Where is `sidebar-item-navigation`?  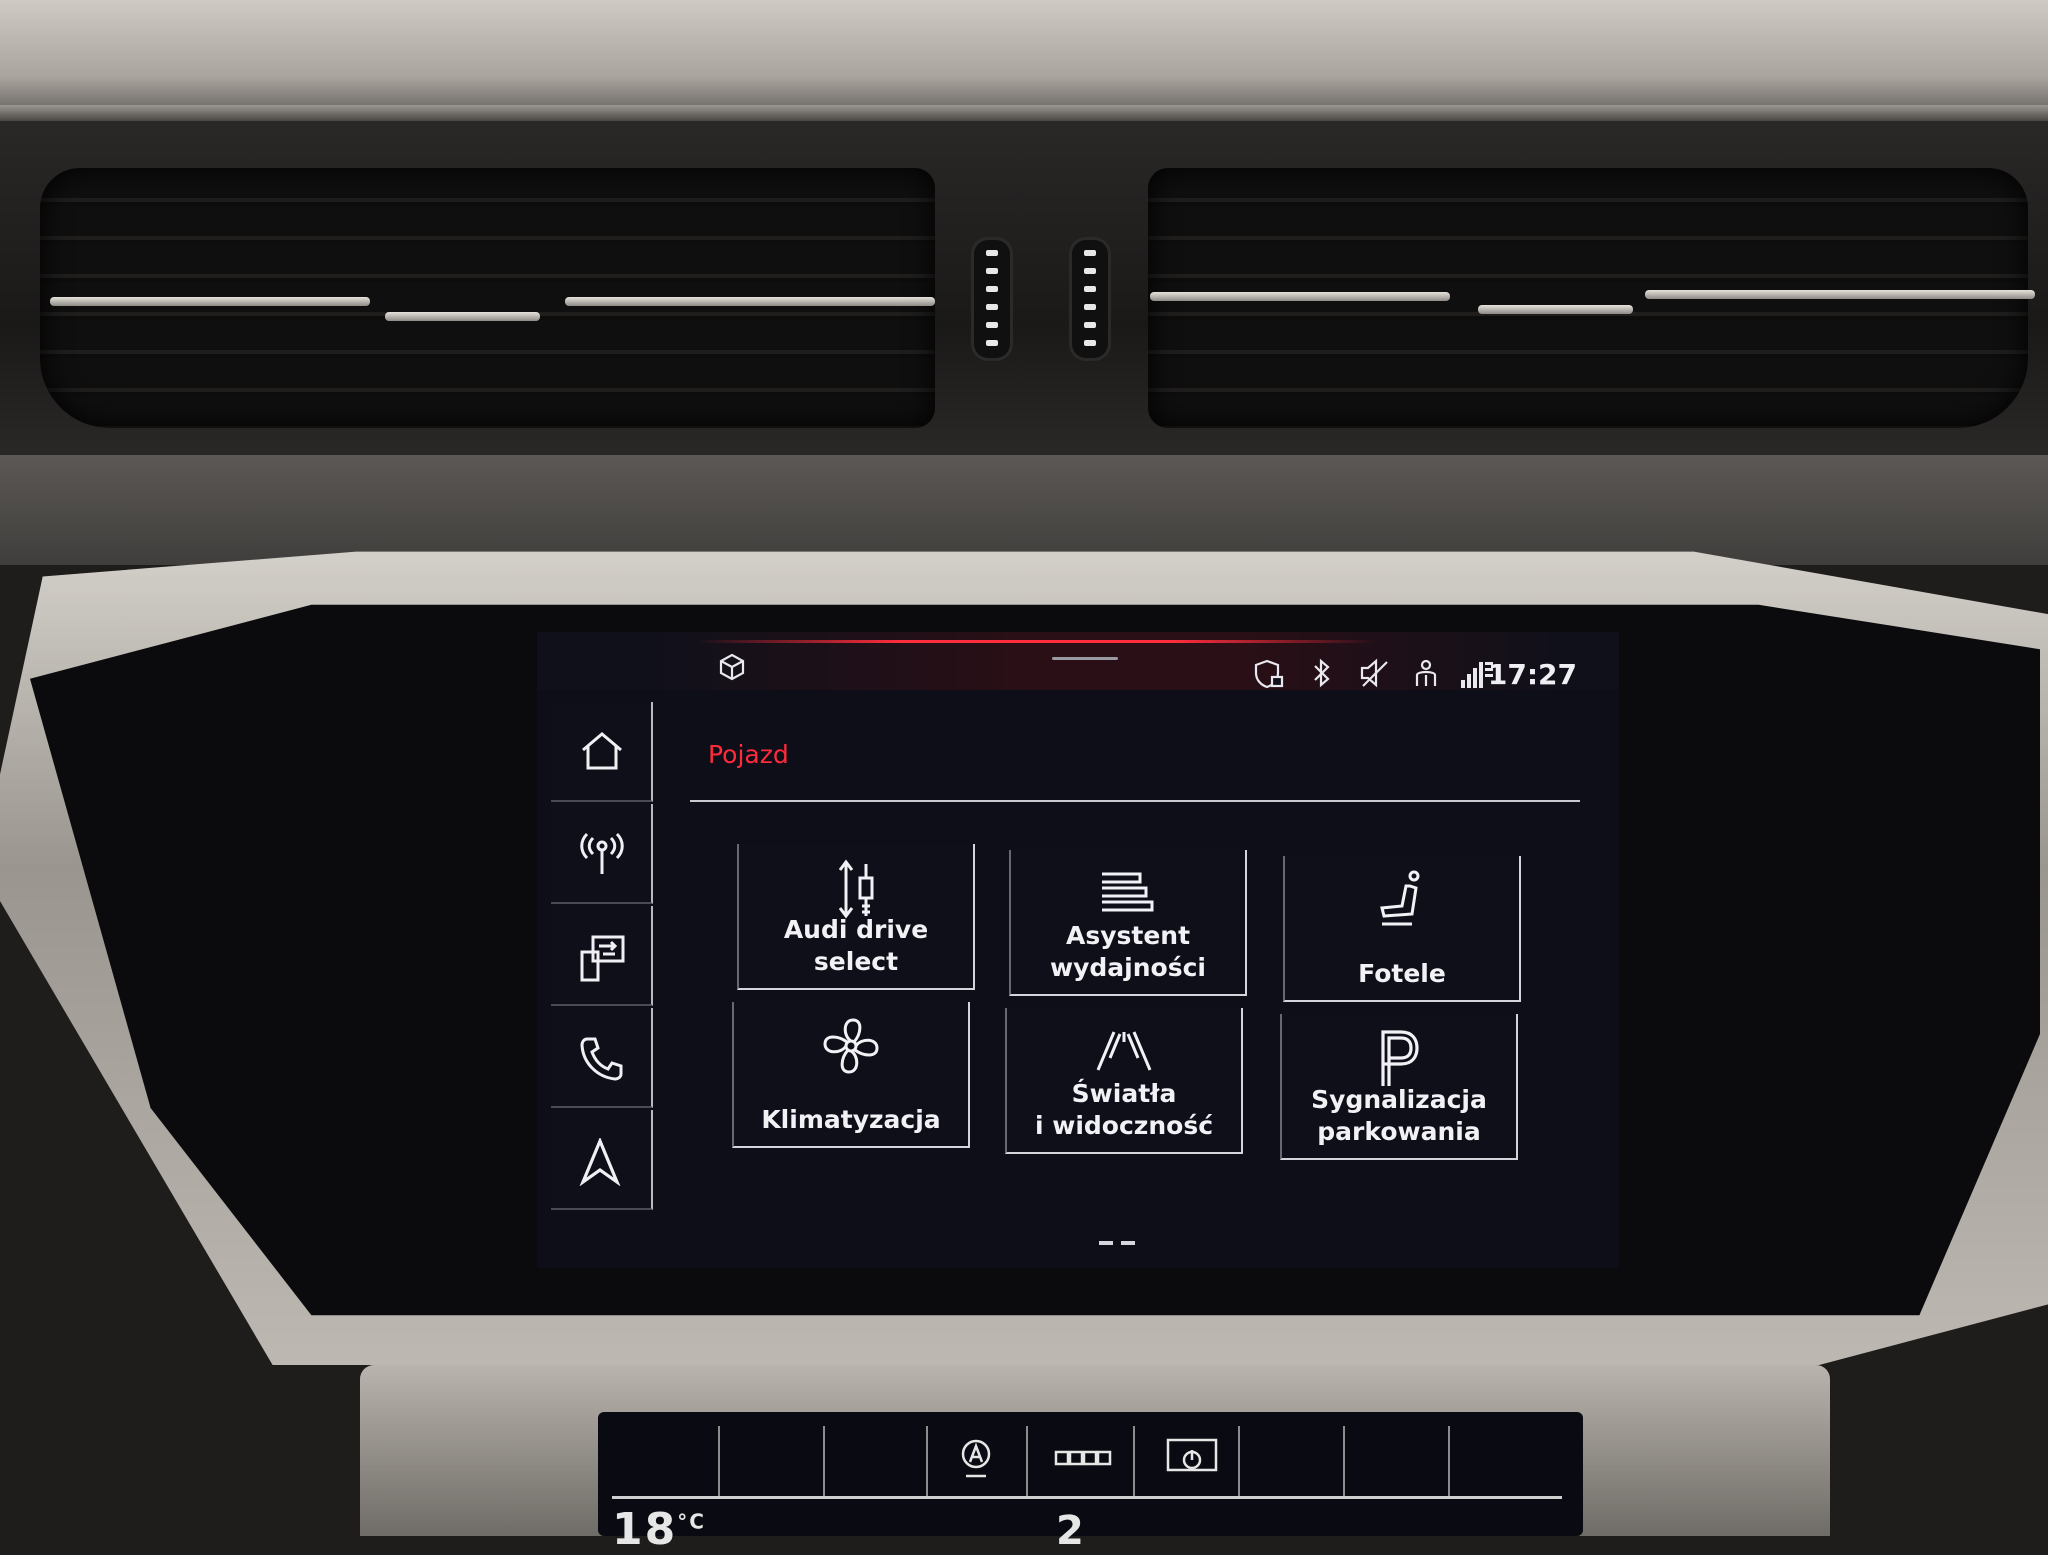 sidebar-item-navigation is located at coordinates (602, 1160).